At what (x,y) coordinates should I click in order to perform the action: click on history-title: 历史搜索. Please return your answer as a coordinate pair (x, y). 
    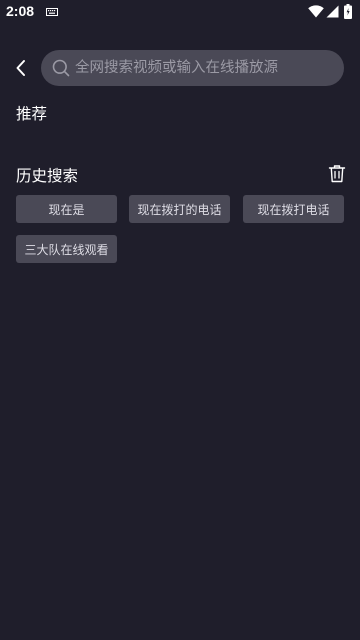
    Looking at the image, I should click on (47, 176).